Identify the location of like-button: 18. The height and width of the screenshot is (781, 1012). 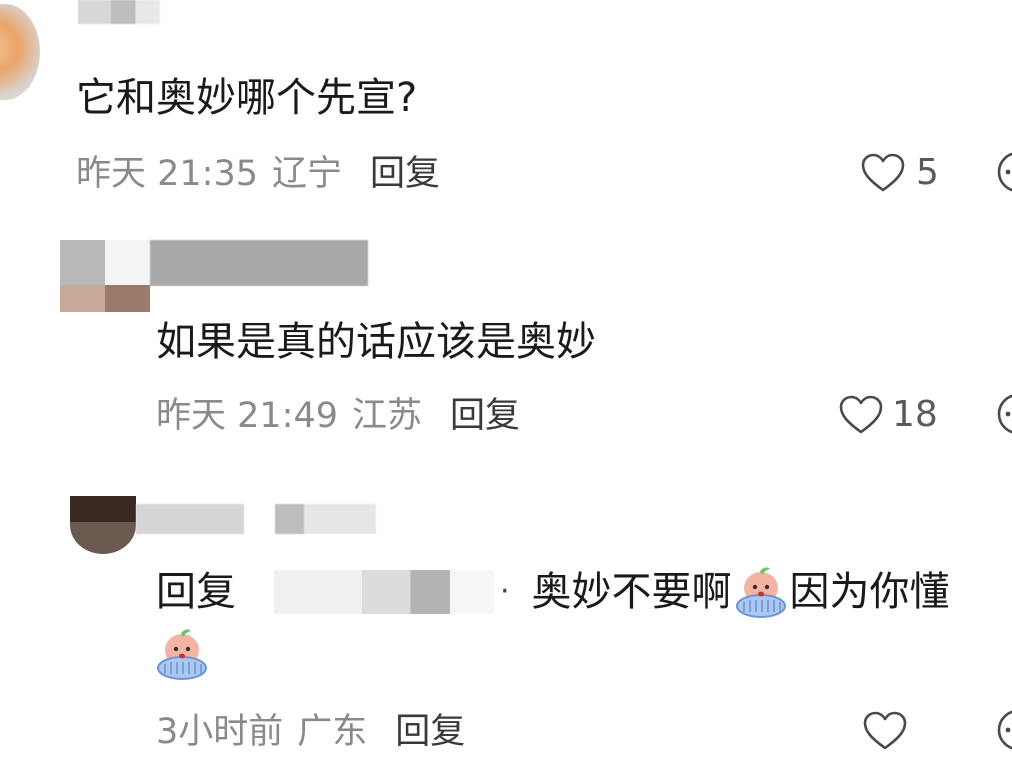
(888, 415).